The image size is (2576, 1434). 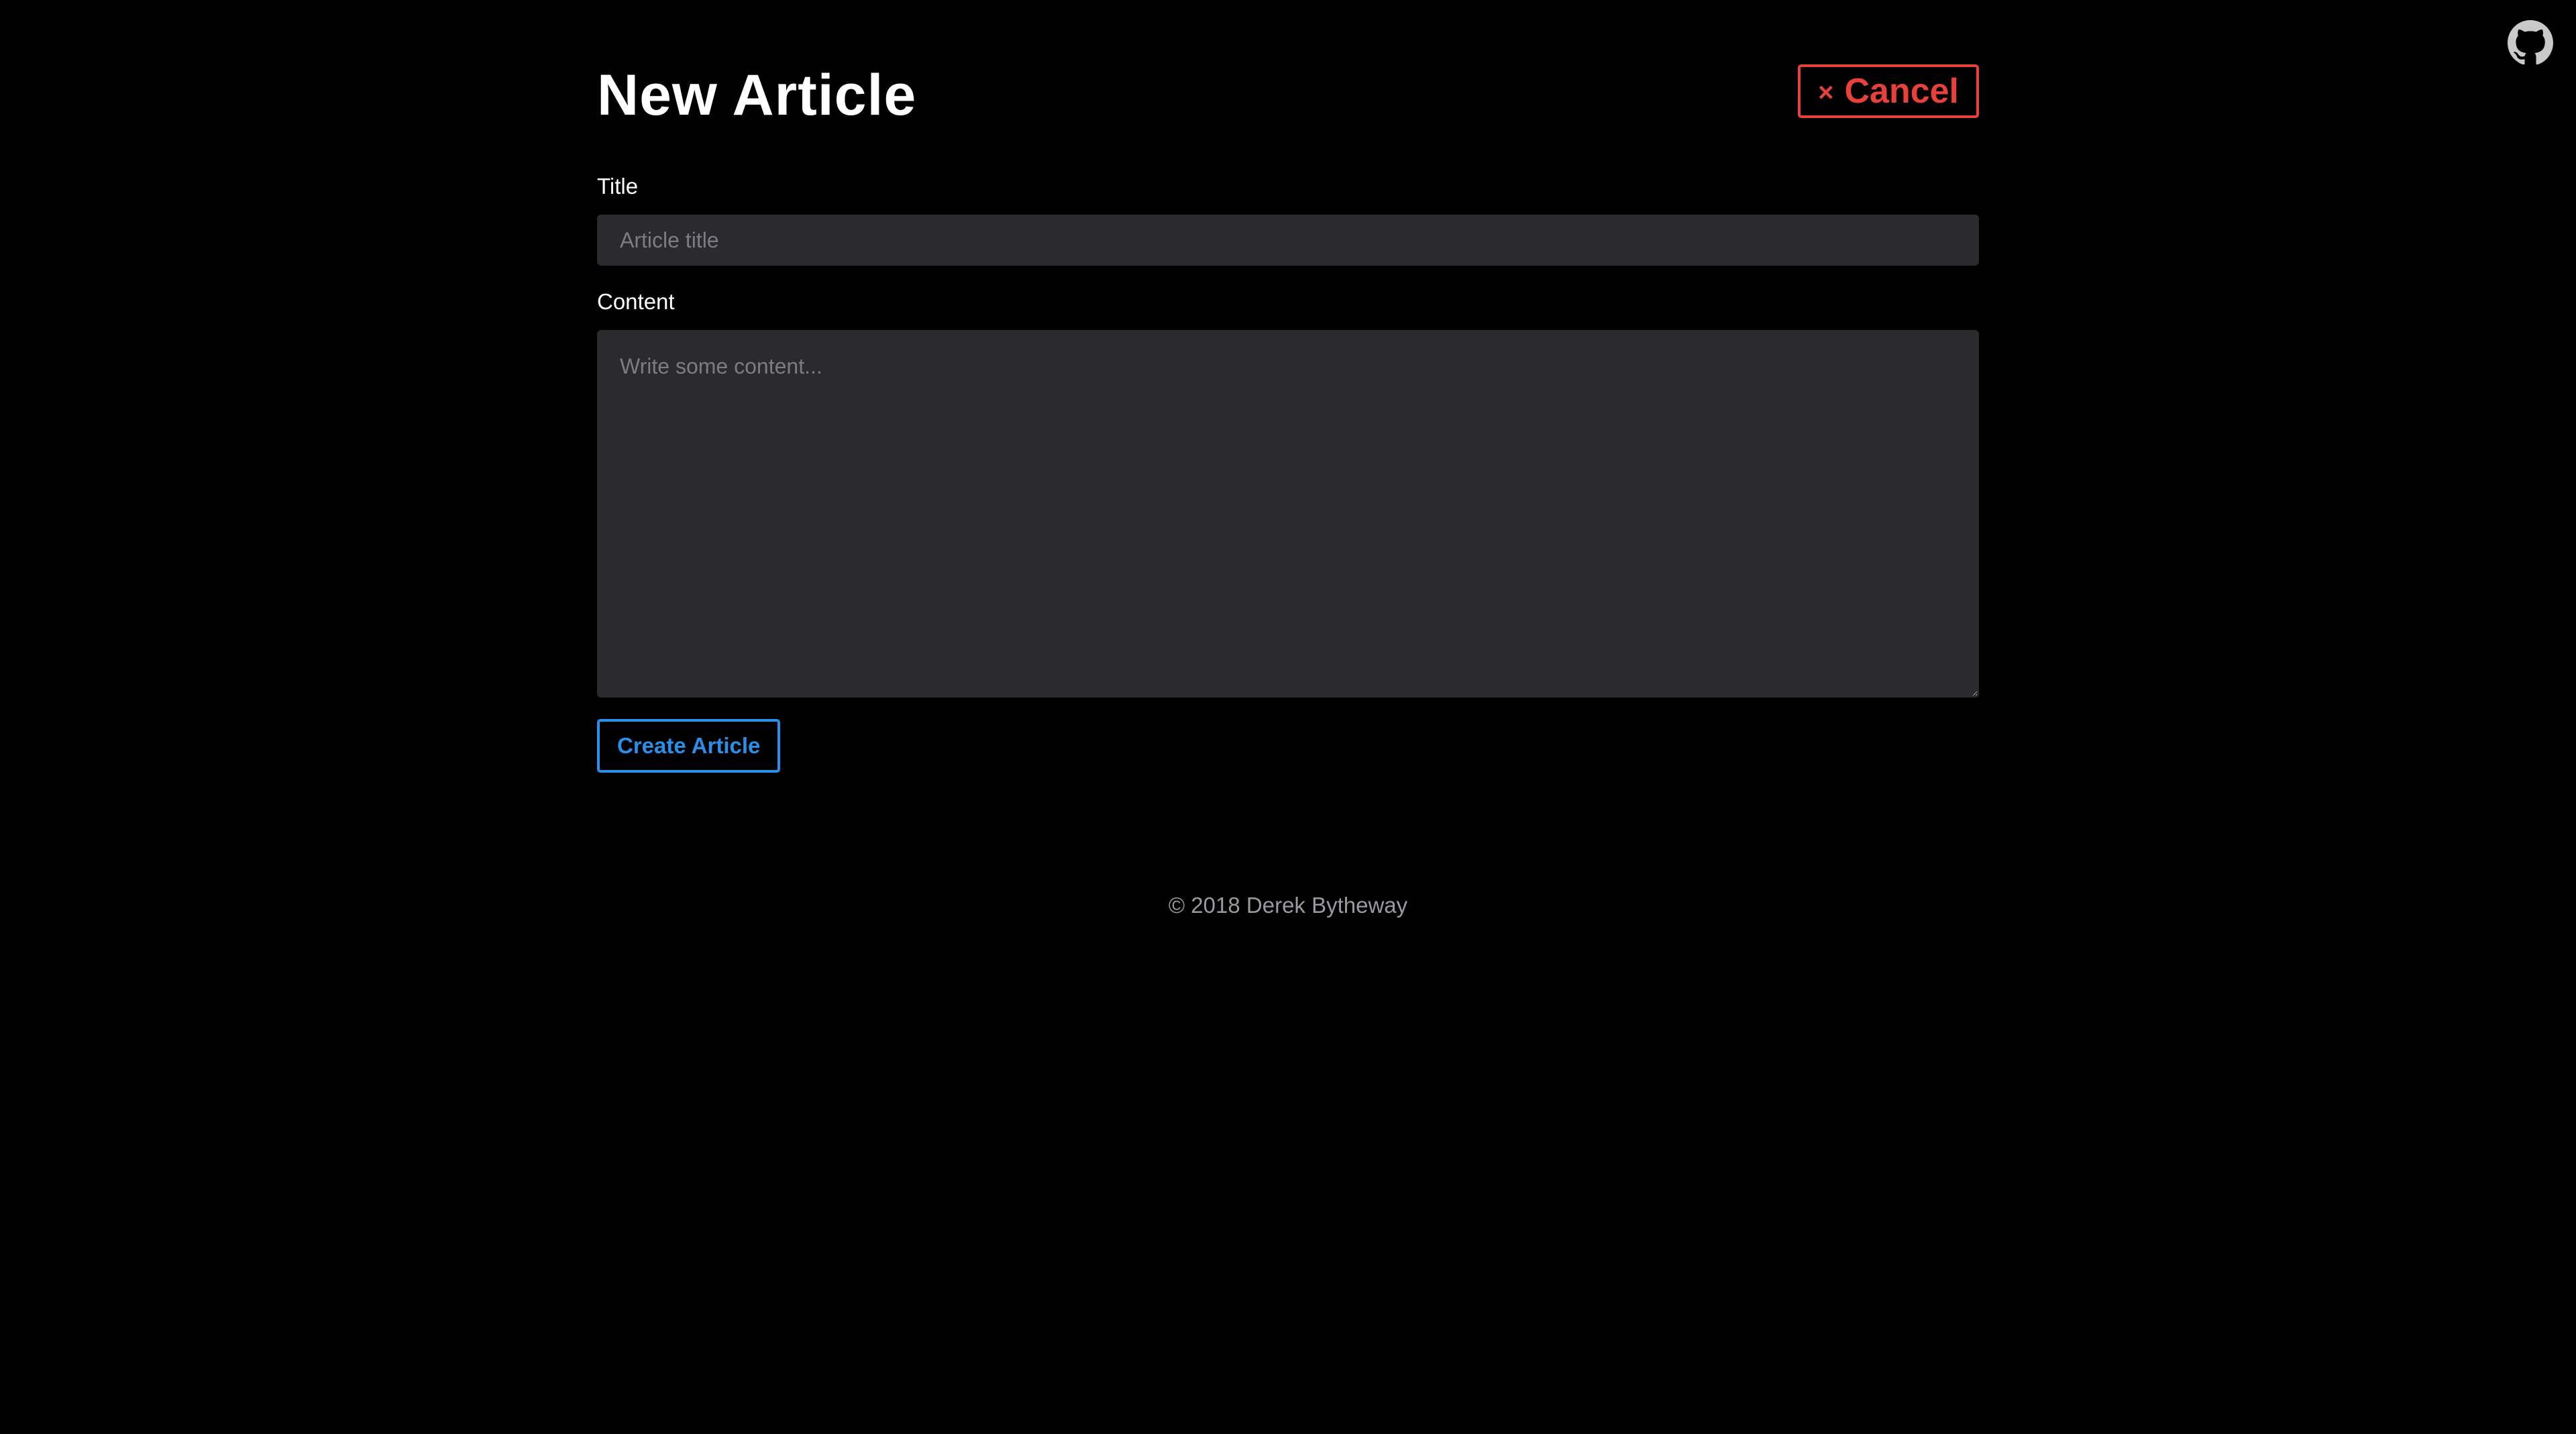 I want to click on title-input, so click(x=1288, y=240).